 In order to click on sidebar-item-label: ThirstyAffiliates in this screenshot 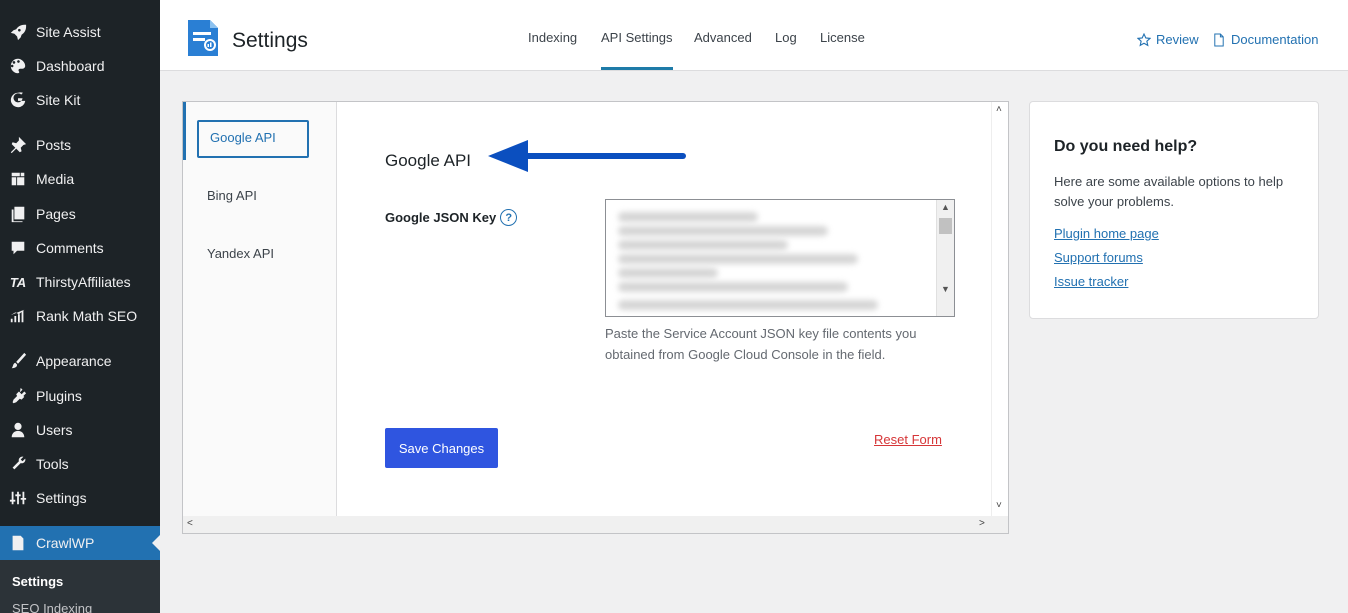, I will do `click(83, 282)`.